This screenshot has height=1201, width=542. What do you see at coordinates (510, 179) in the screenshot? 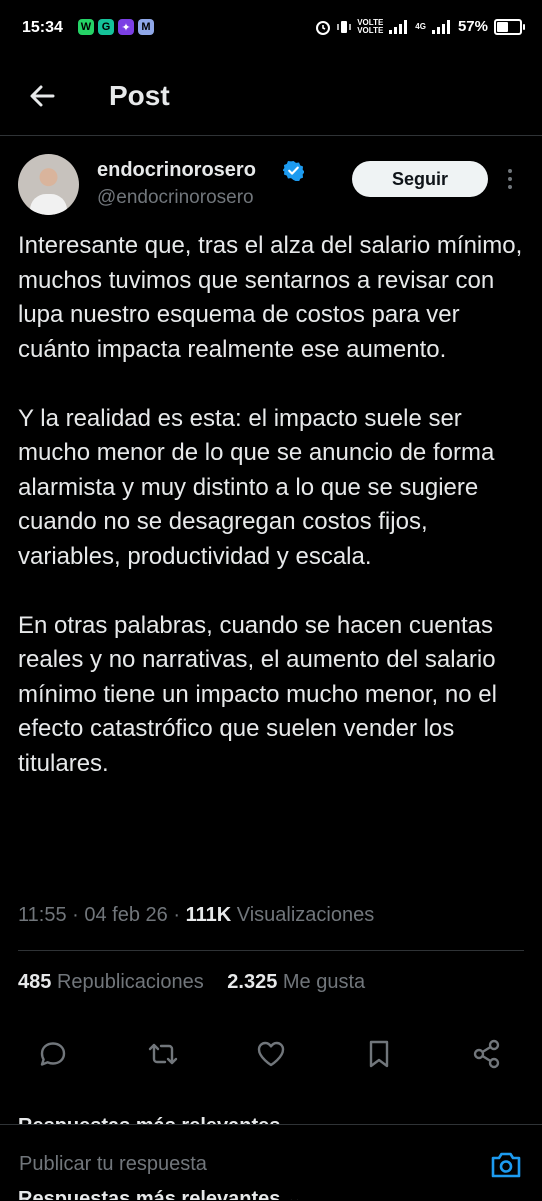
I see `more-options-icon` at bounding box center [510, 179].